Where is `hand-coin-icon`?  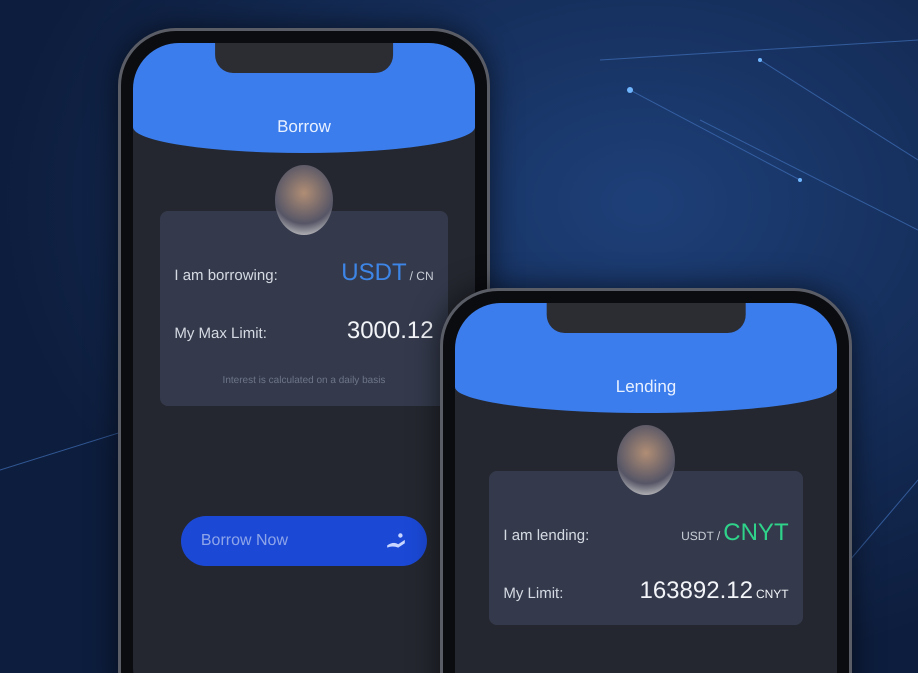 hand-coin-icon is located at coordinates (396, 541).